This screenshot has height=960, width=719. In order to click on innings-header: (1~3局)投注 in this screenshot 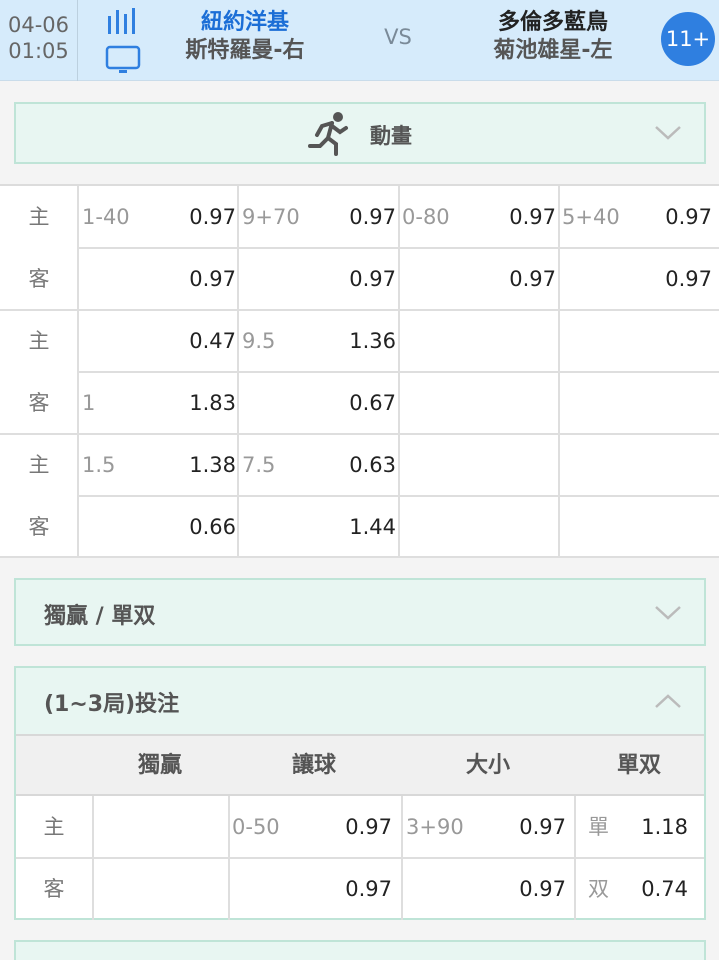, I will do `click(360, 701)`.